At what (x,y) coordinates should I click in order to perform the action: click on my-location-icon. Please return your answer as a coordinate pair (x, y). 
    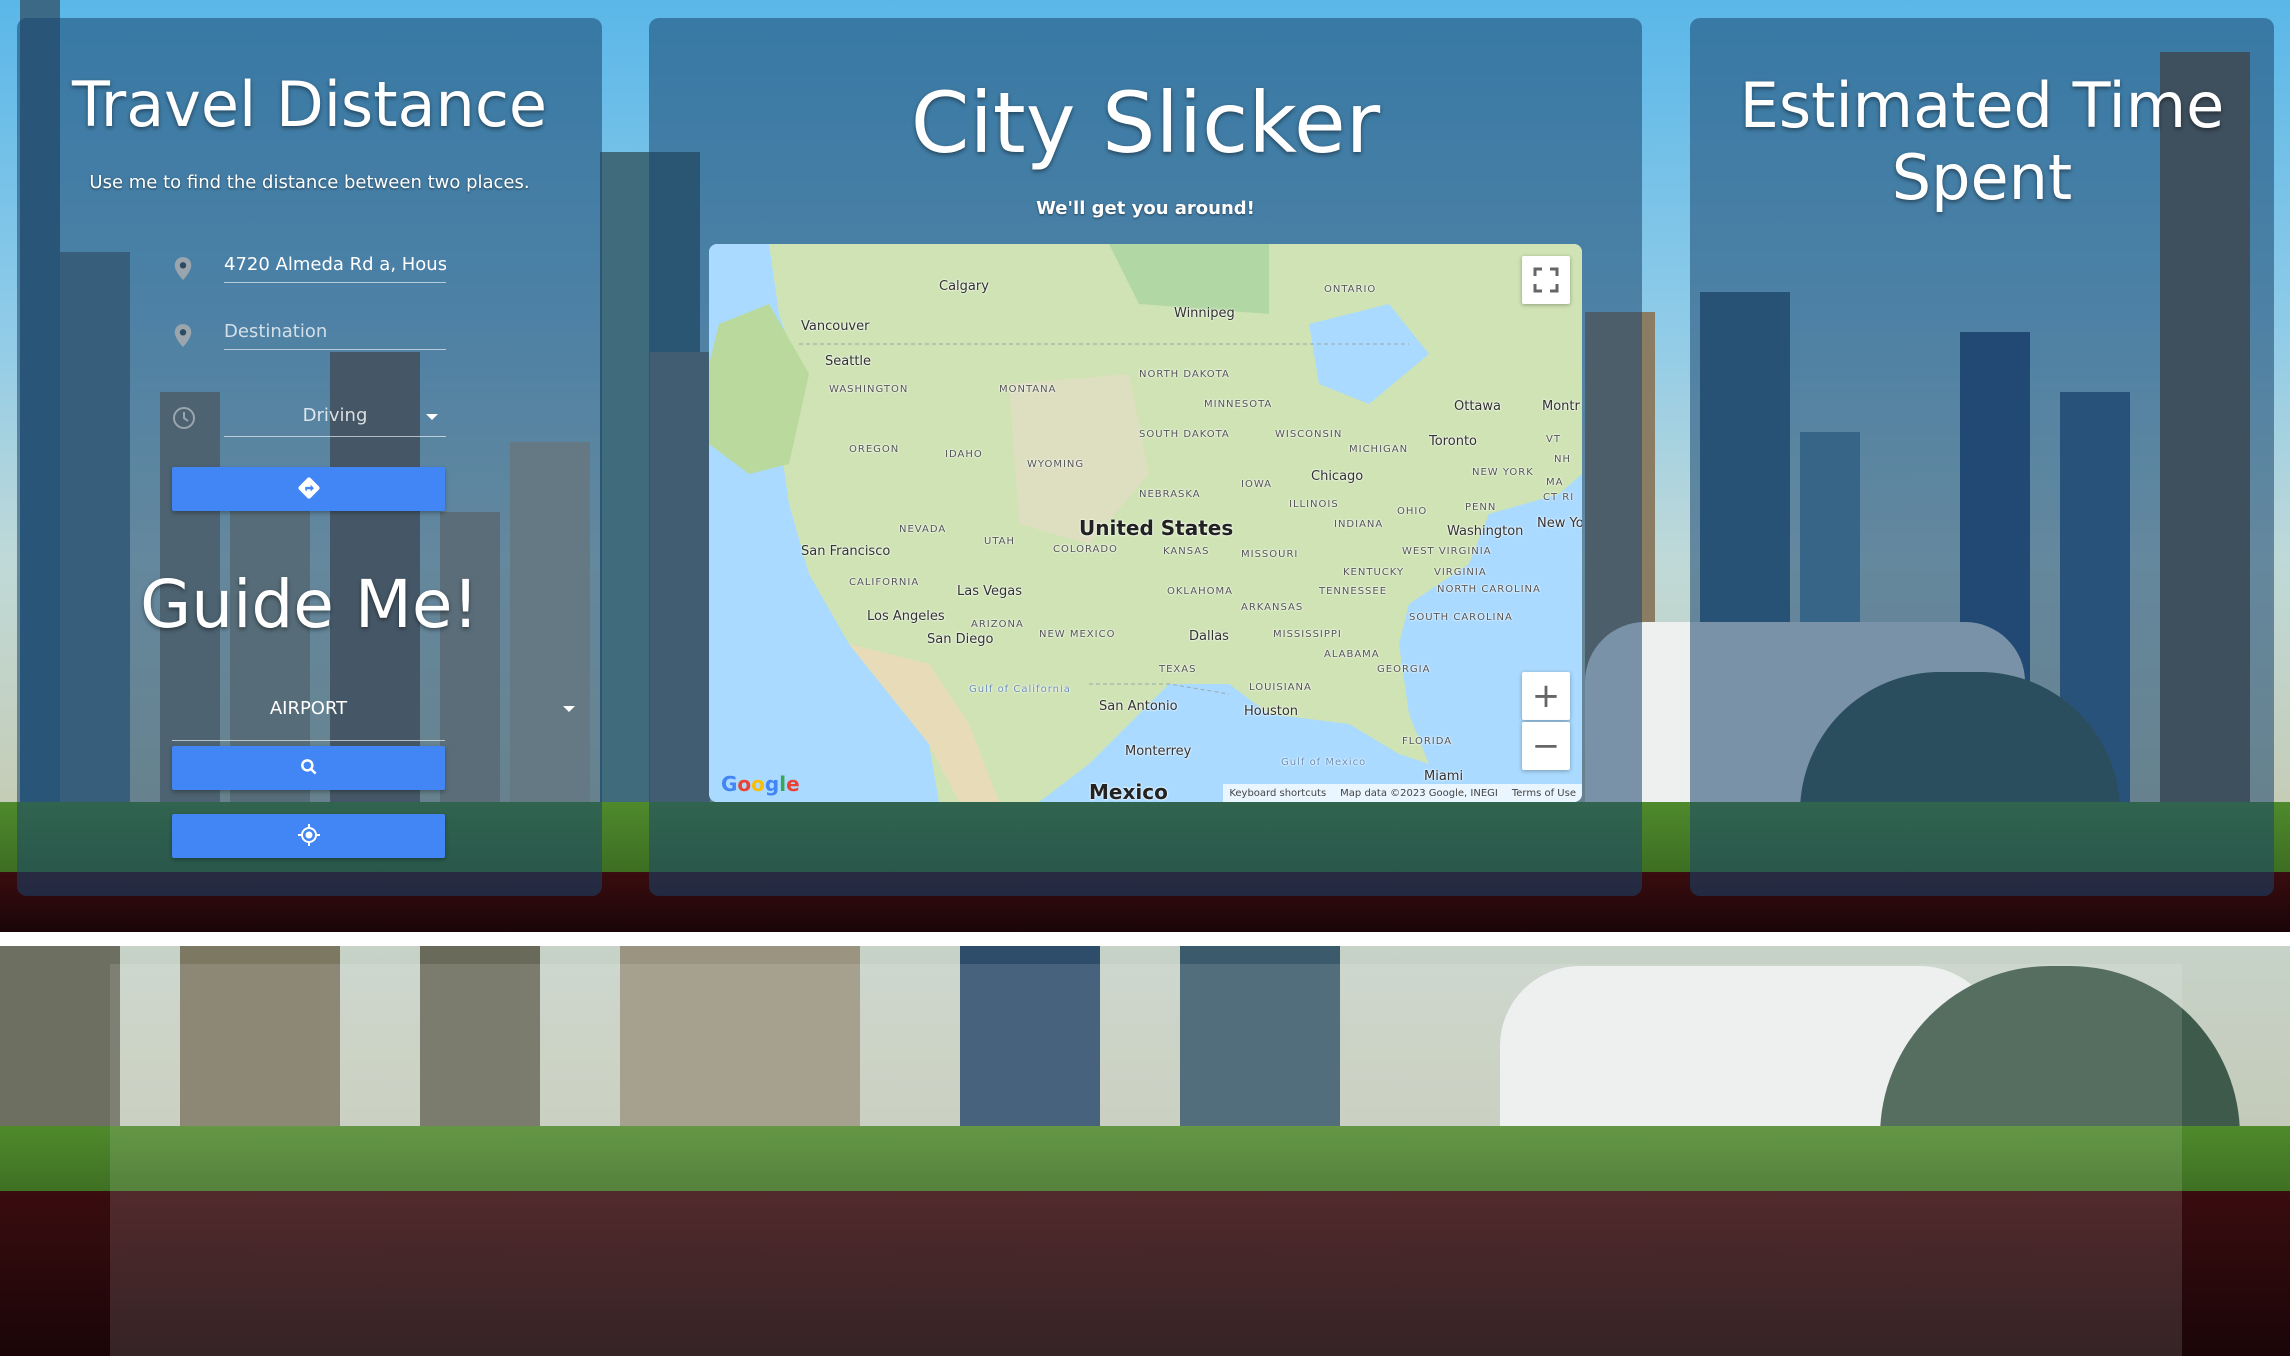
    Looking at the image, I should click on (309, 836).